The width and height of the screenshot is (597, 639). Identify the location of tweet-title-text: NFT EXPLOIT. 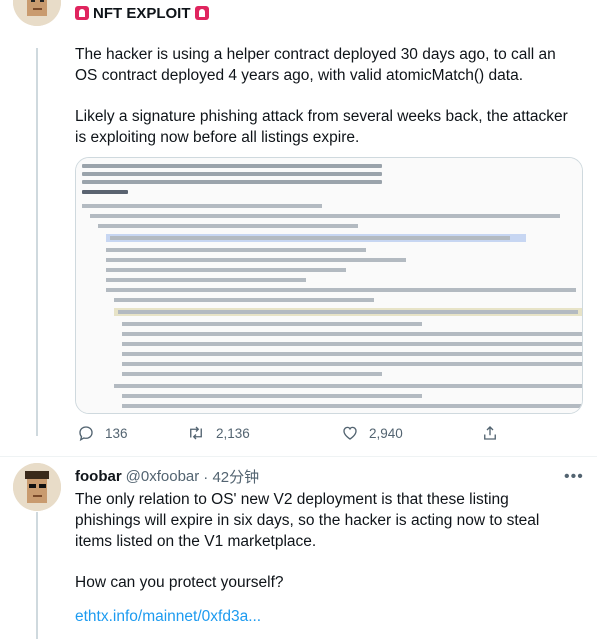
(142, 13).